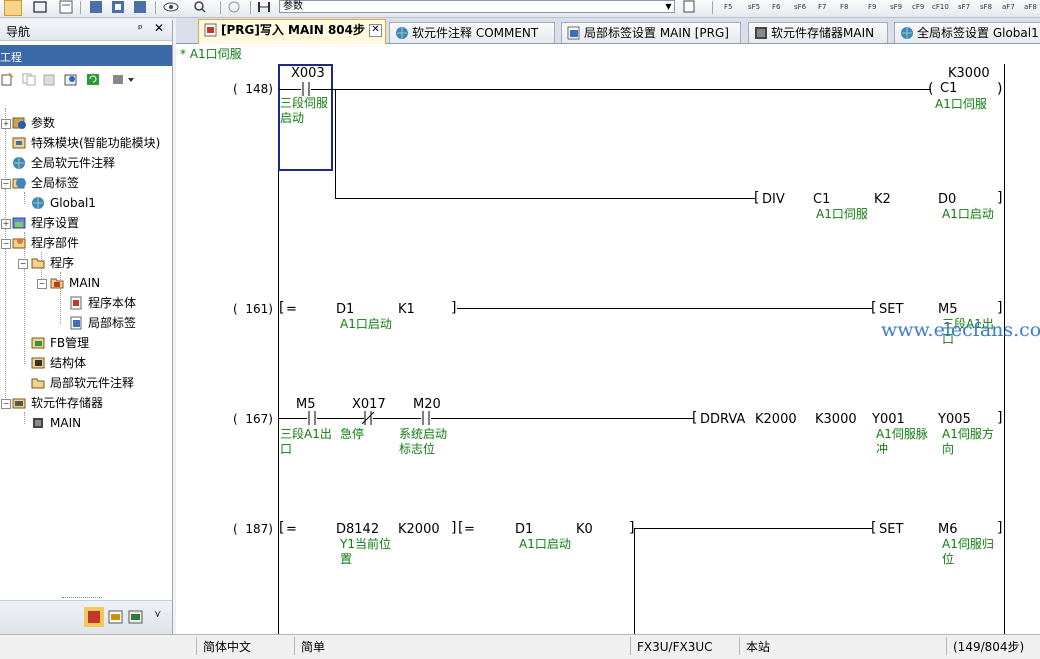  Describe the element at coordinates (7, 79) in the screenshot. I see `new-item-icon` at that location.